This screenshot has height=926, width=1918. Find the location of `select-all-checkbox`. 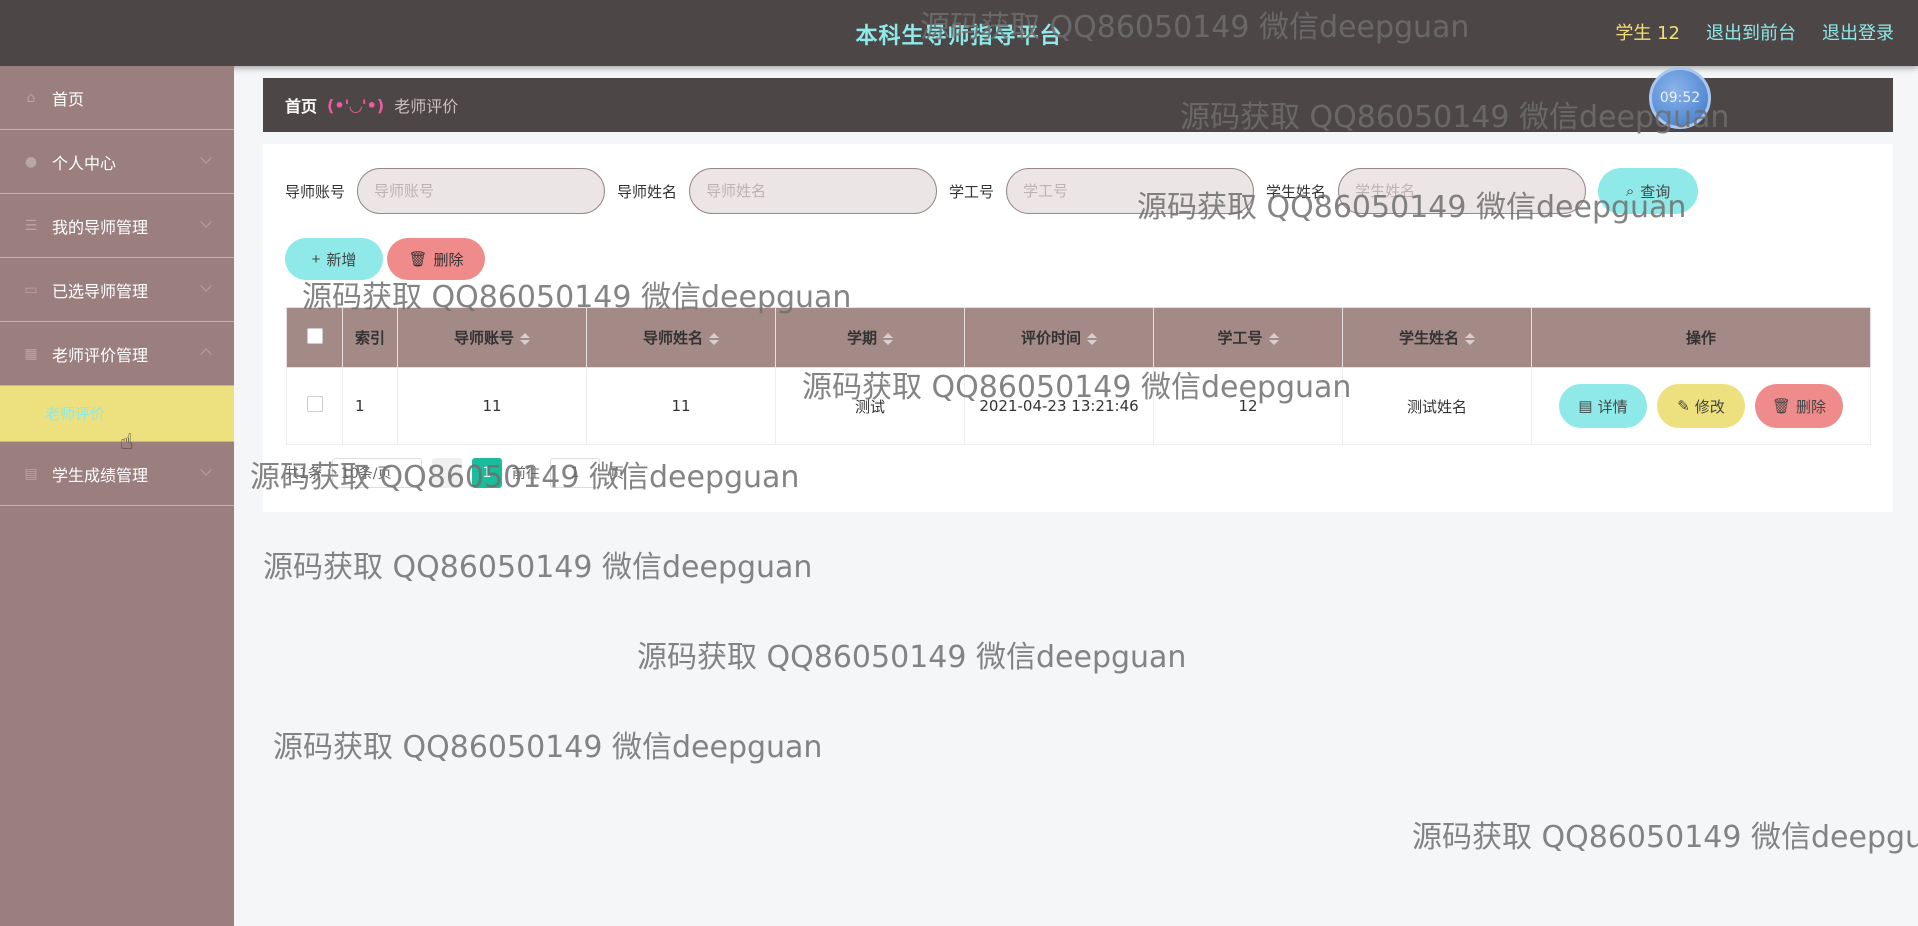

select-all-checkbox is located at coordinates (314, 335).